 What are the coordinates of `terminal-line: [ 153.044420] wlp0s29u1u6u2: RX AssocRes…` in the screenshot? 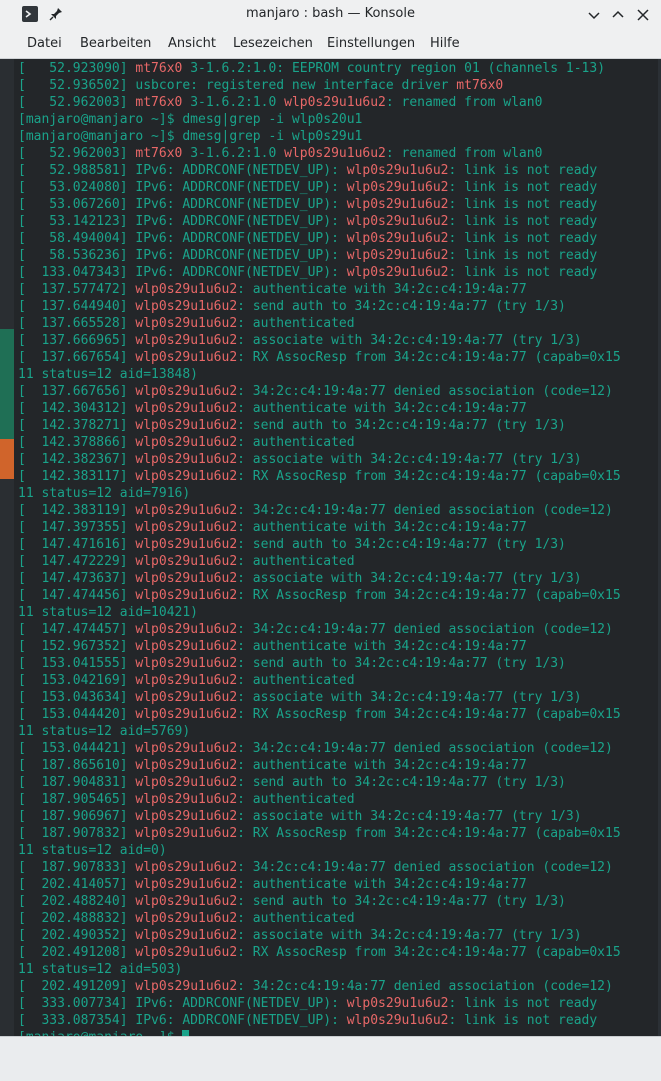 It's located at (319, 714).